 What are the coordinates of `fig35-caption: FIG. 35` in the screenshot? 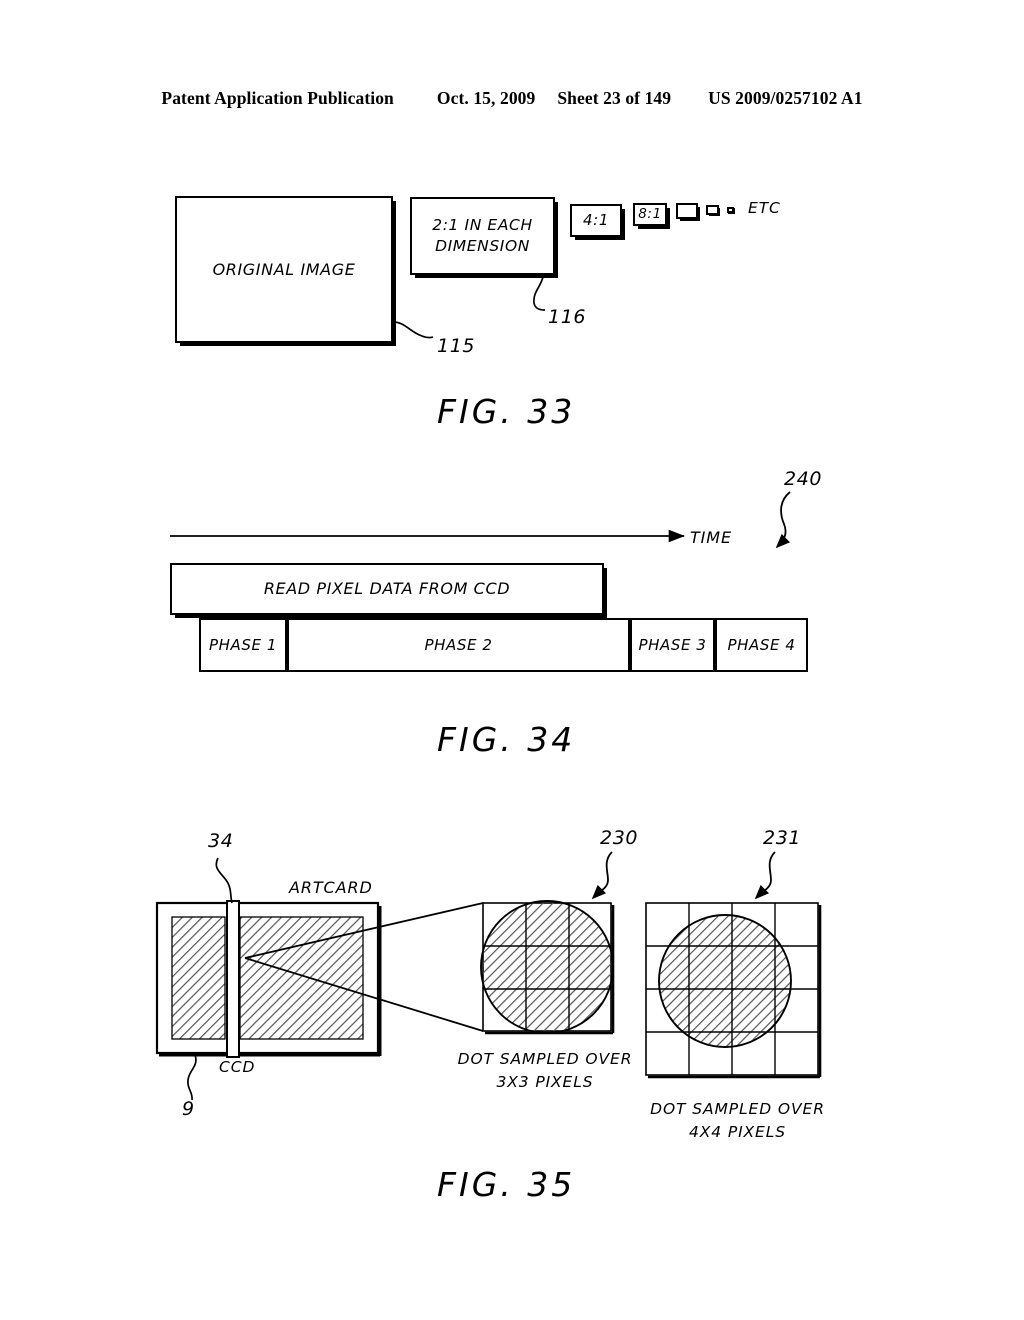 It's located at (506, 1184).